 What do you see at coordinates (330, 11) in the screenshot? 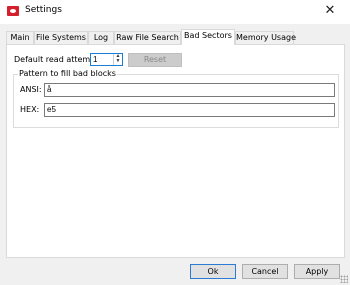
I see `close-icon: ✕` at bounding box center [330, 11].